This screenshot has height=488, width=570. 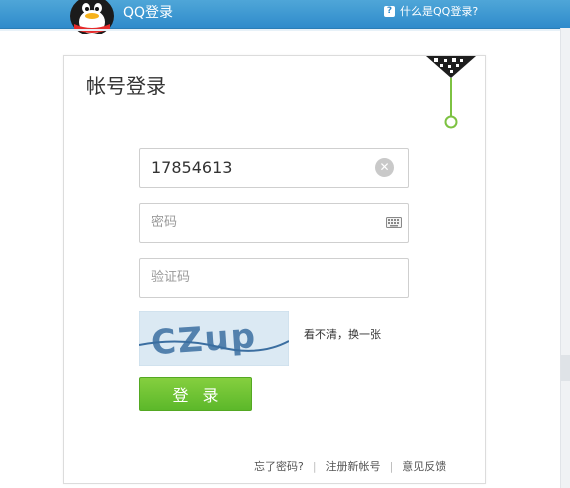 I want to click on clear-icon: ✕, so click(x=384, y=167).